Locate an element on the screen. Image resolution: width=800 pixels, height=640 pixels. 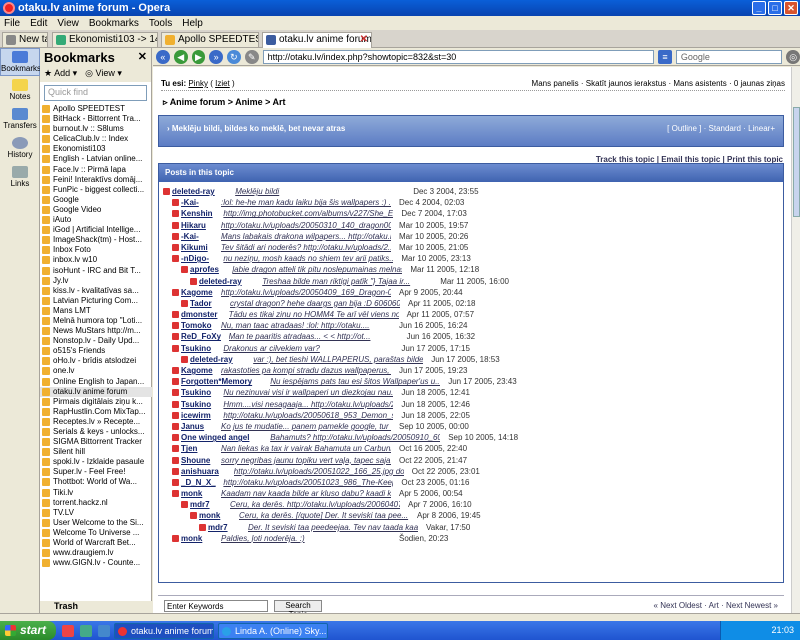
maximize-button: □ is located at coordinates (775, 8).